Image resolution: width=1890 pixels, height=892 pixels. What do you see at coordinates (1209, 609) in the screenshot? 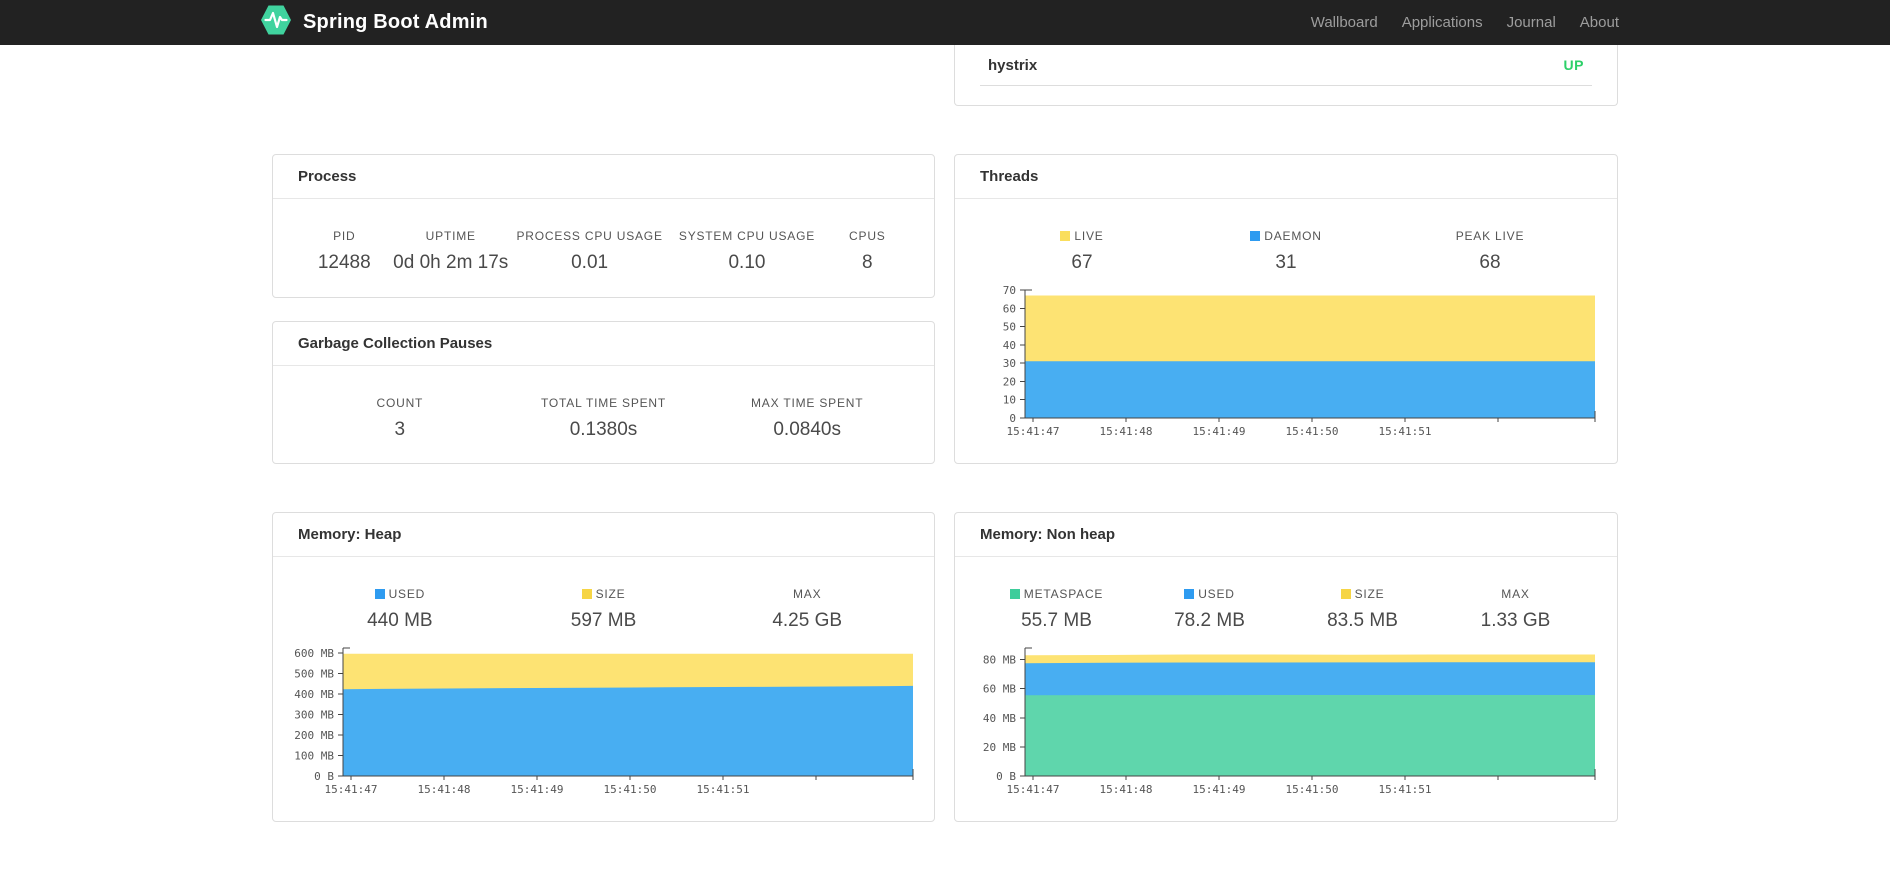
I see `stat-nonheap-used: USED 78.2 MB` at bounding box center [1209, 609].